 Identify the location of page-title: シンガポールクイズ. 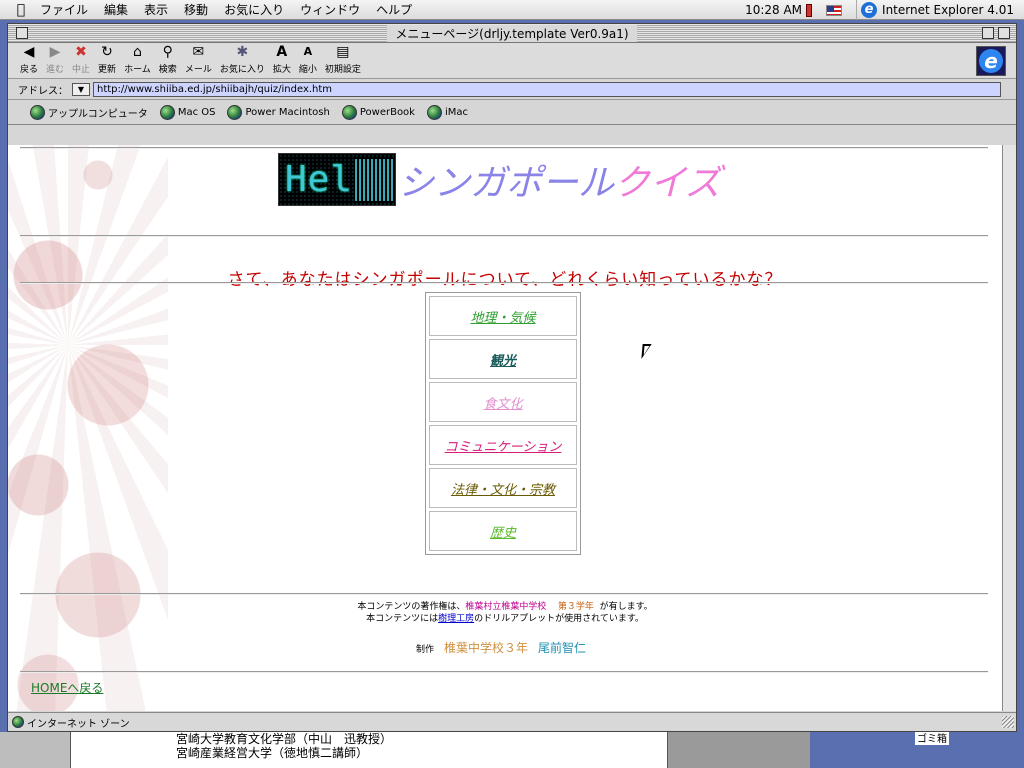
(559, 180).